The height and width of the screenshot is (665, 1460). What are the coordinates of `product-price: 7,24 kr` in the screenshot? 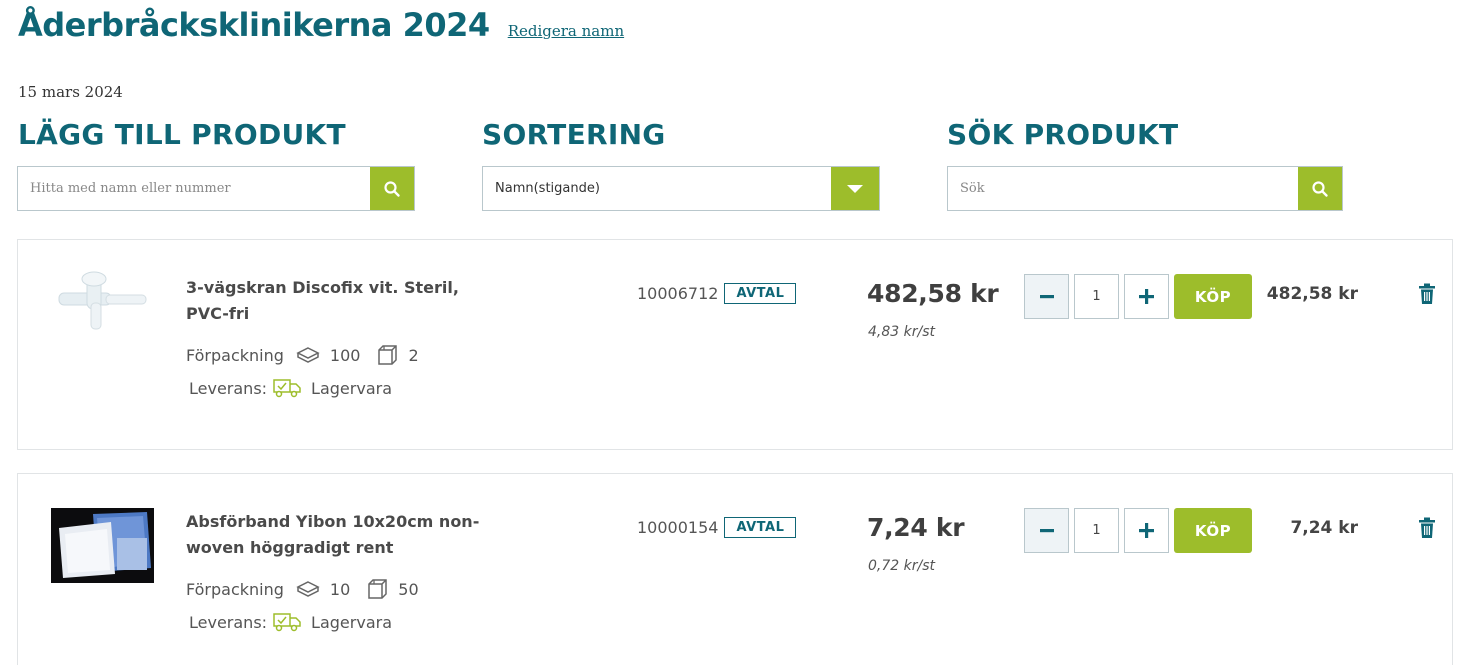 It's located at (916, 527).